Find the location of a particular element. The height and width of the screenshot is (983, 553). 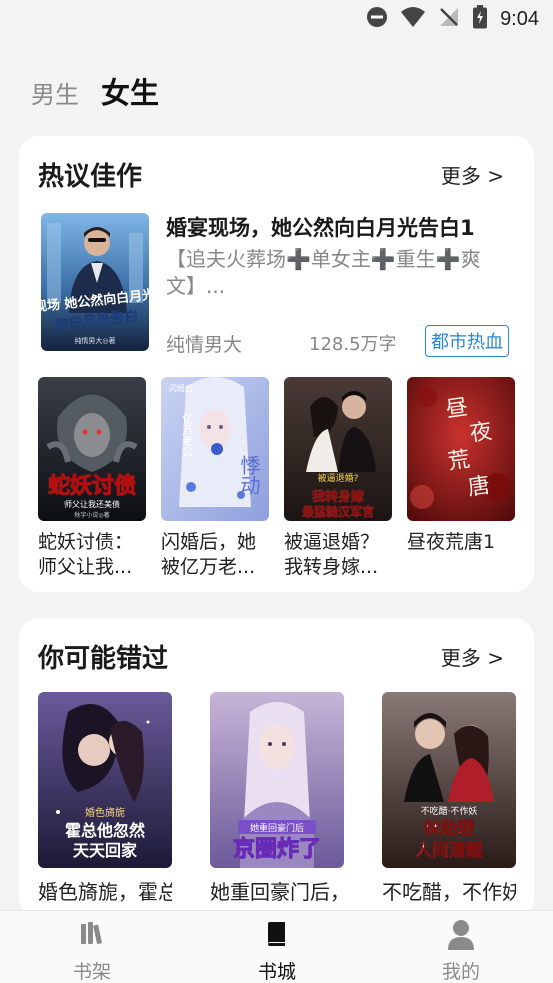

svg-text: 秋宇小说◎著 is located at coordinates (91, 515).